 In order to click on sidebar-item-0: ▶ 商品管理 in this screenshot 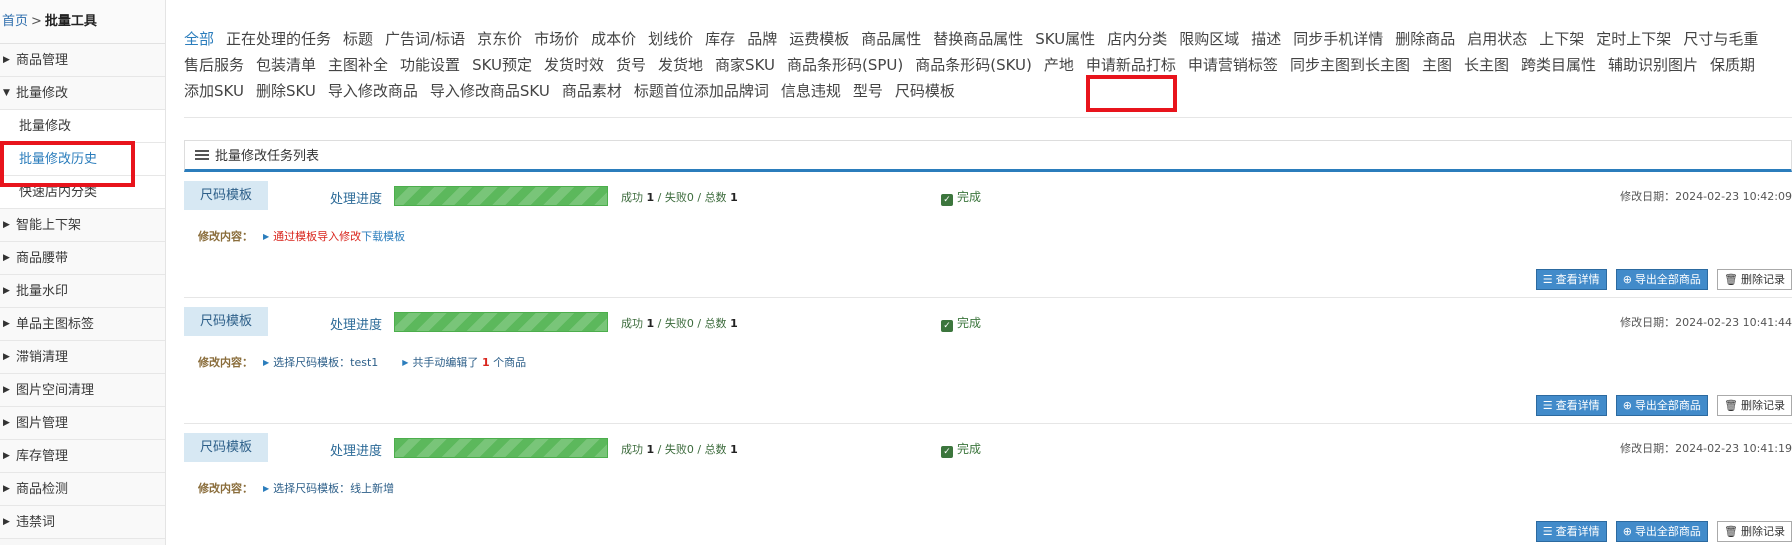, I will do `click(82, 60)`.